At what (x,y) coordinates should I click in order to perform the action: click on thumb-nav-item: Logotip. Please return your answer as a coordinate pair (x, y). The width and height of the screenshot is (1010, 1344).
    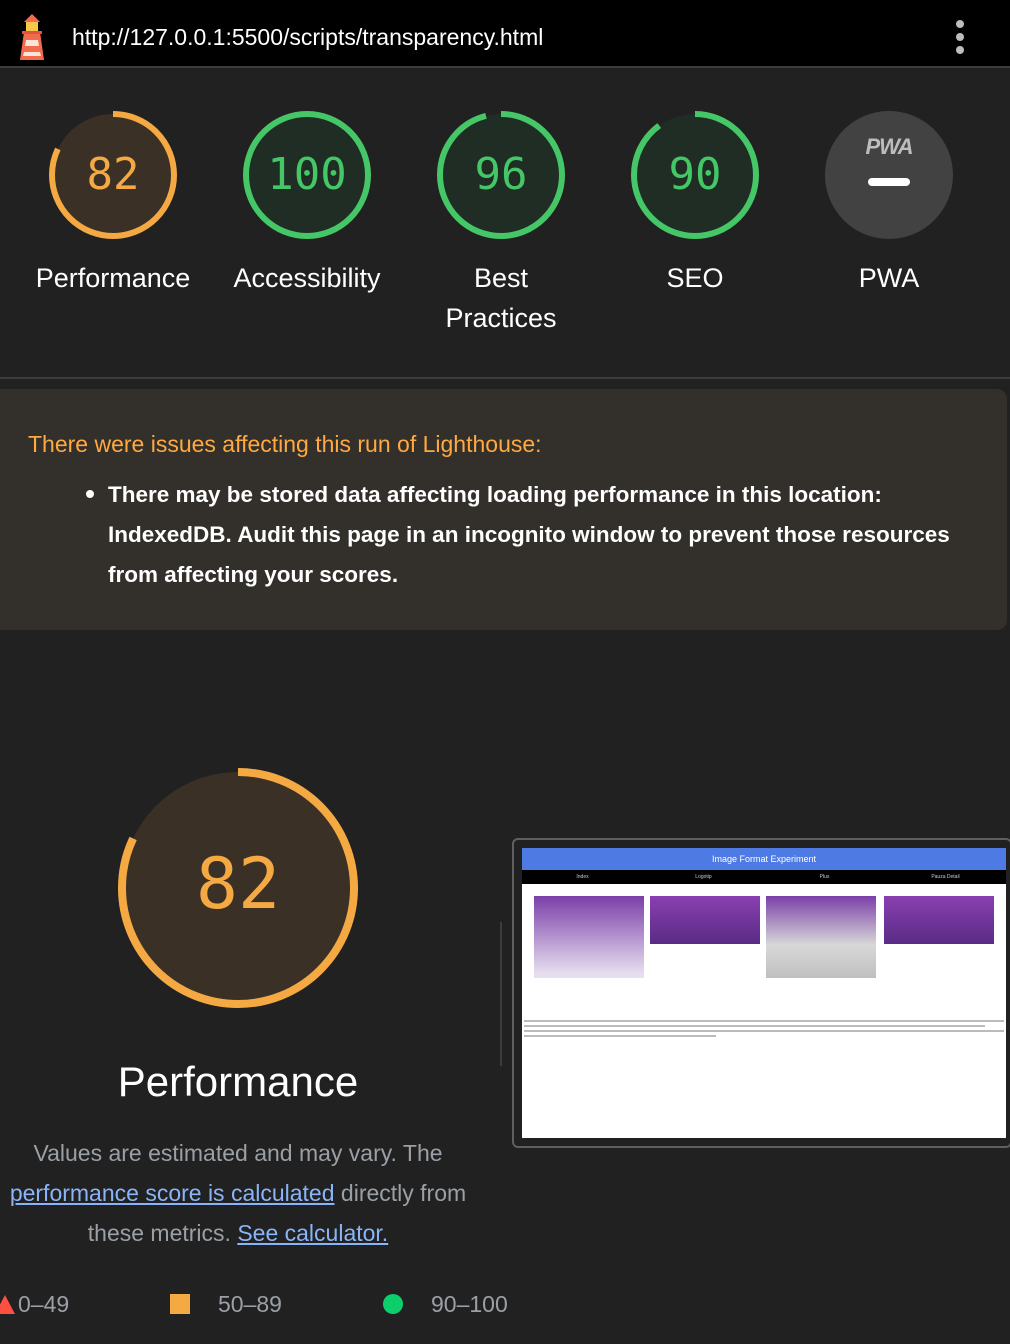
    Looking at the image, I should click on (703, 877).